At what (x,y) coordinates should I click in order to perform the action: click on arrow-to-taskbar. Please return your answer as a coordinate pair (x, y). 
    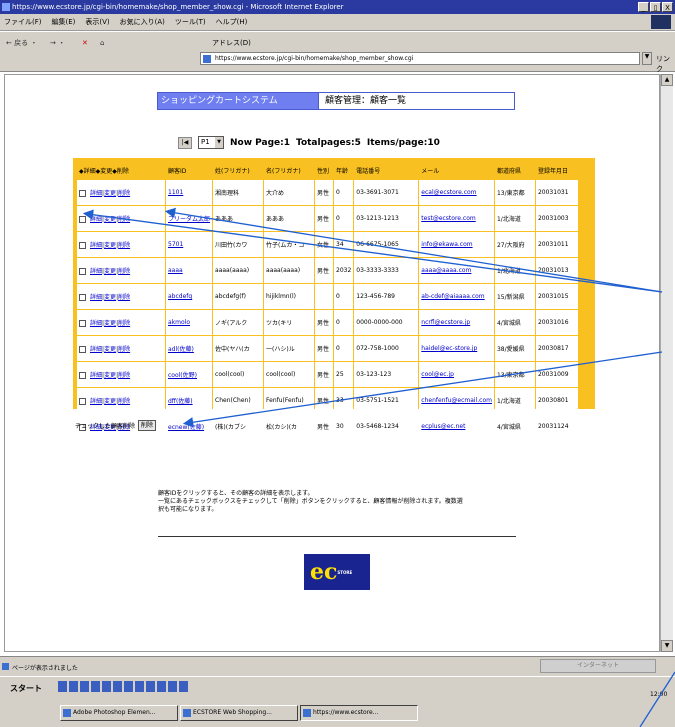
    Looking at the image, I should click on (657, 699).